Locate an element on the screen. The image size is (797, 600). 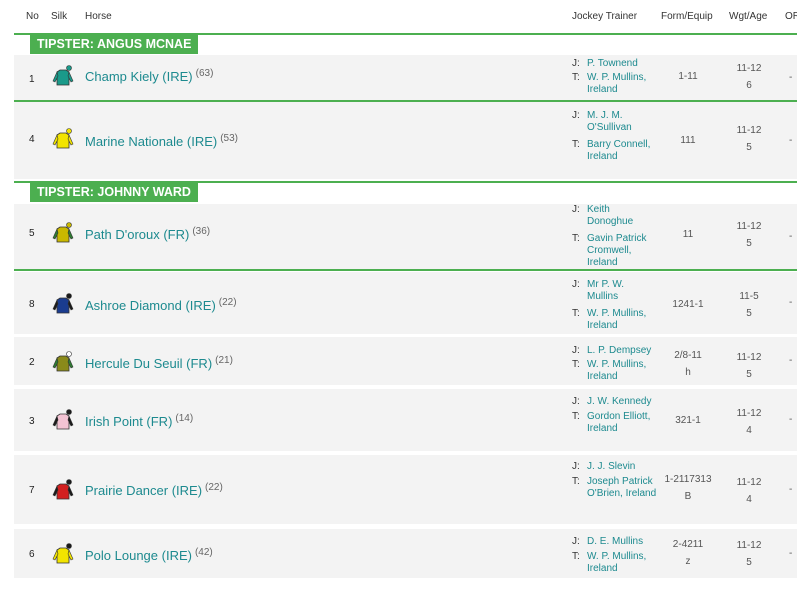
horse-name: Irish Point (FR) is located at coordinates (128, 421).